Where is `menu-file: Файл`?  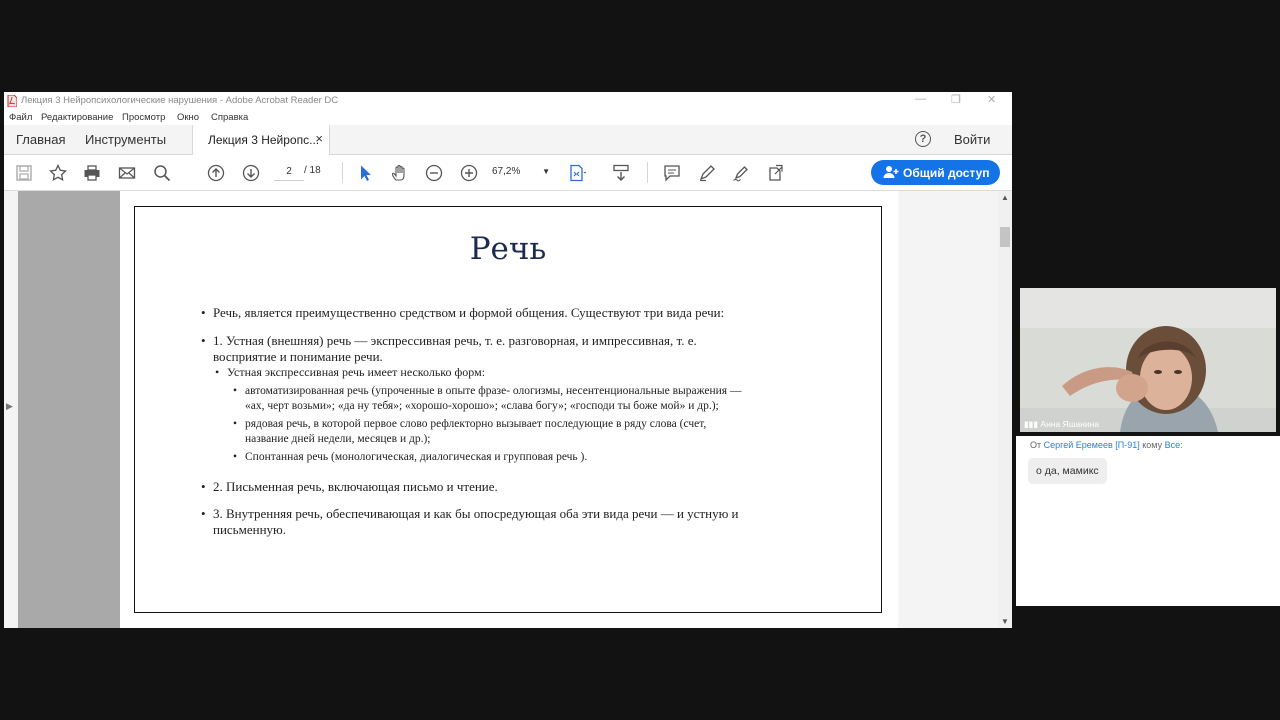 menu-file: Файл is located at coordinates (20, 117).